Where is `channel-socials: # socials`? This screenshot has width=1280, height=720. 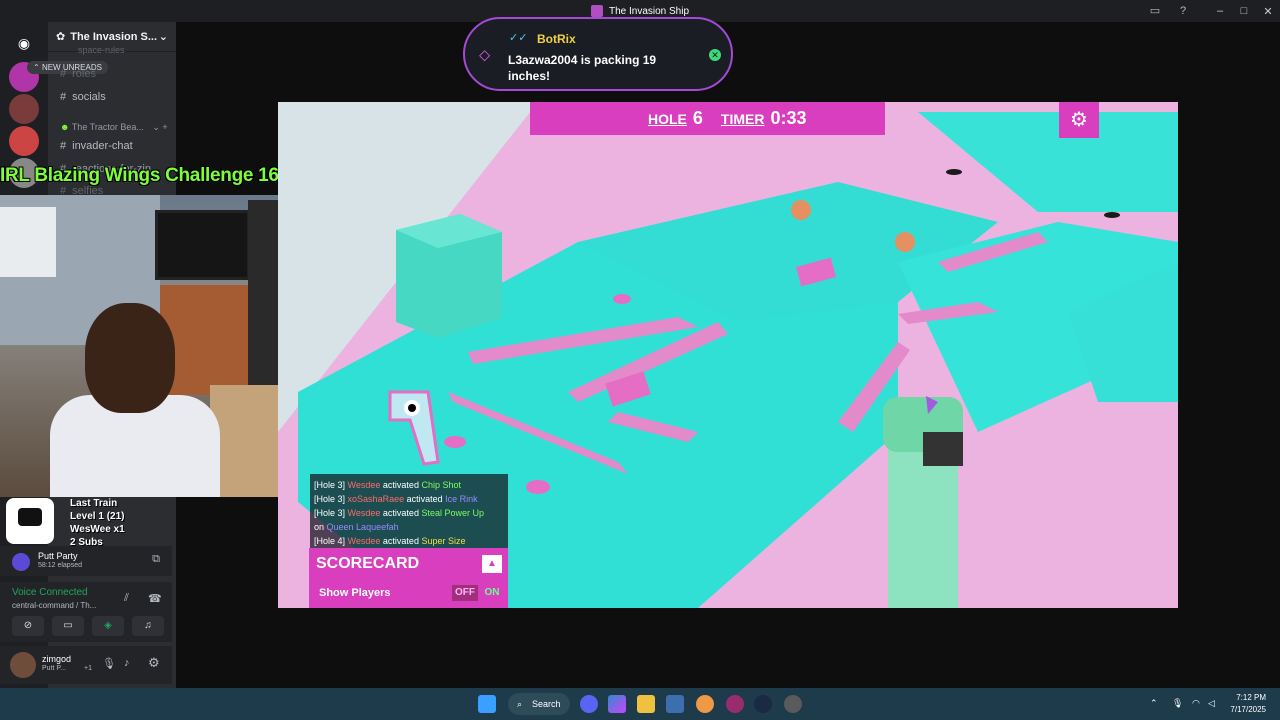
channel-socials: # socials is located at coordinates (83, 97).